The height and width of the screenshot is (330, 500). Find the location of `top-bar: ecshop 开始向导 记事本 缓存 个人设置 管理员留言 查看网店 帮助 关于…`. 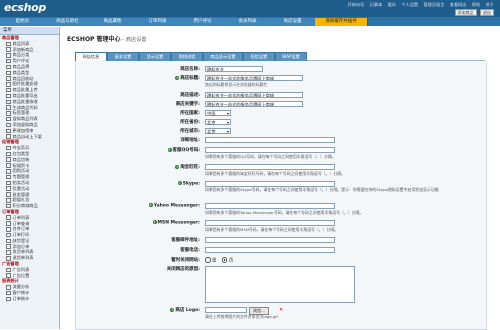

top-bar: ecshop 开始向导 记事本 缓存 个人设置 管理员留言 查看网店 帮助 关于… is located at coordinates (250, 8).